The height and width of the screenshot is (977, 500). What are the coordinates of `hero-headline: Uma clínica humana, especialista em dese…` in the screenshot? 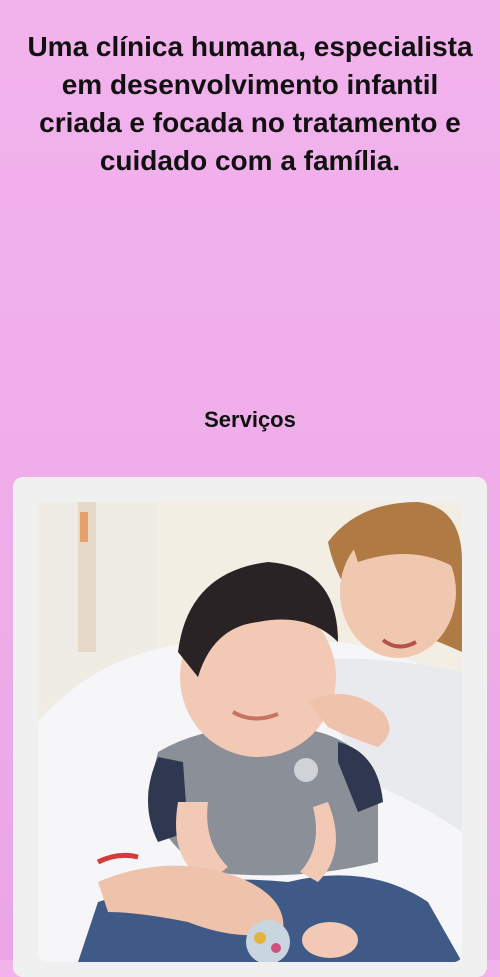 It's located at (250, 103).